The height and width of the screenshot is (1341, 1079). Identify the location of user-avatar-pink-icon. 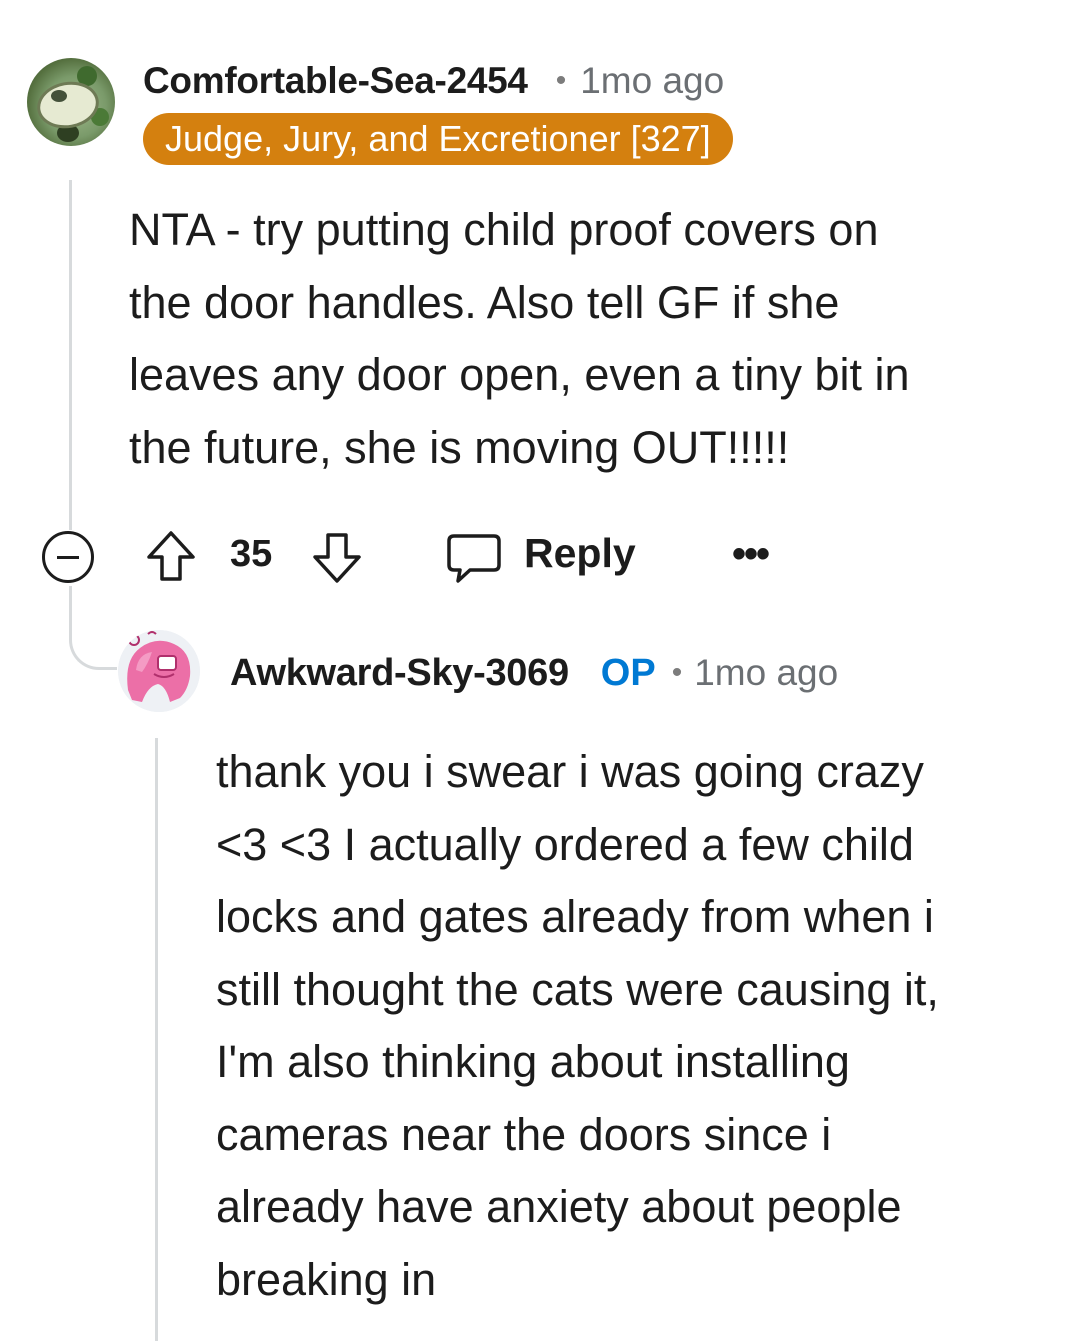
(159, 671).